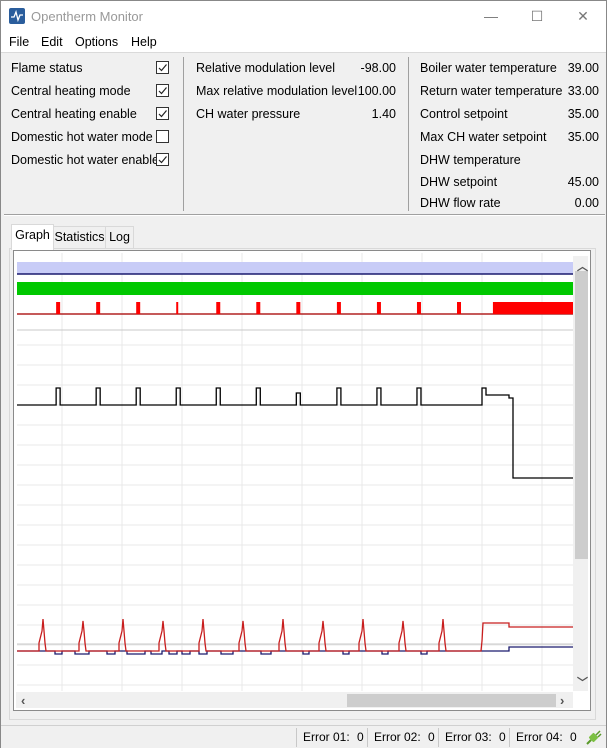 This screenshot has height=748, width=607. Describe the element at coordinates (265, 68) in the screenshot. I see `label-relative-modulation: Relative modulation level` at that location.